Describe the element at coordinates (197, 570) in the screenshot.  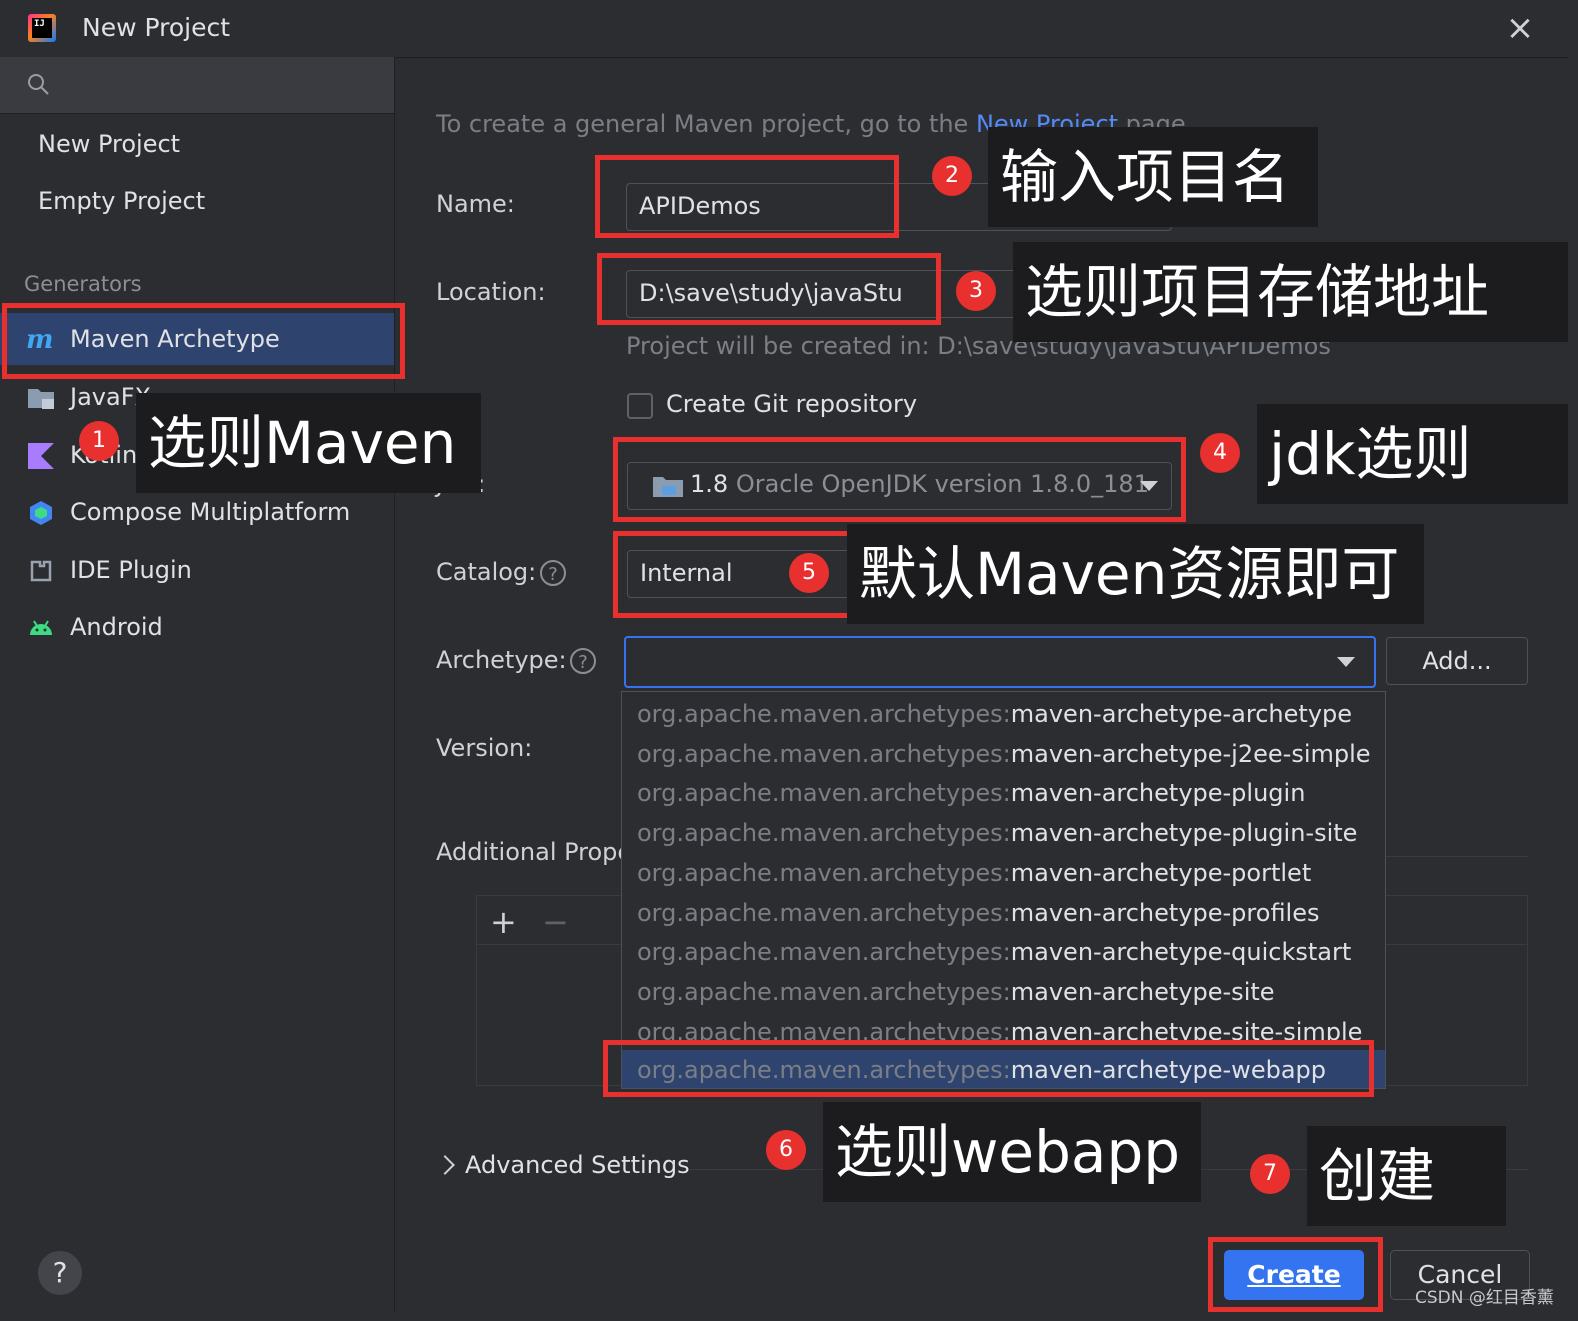
I see `sidebar-item-ide-plugin: IDE Plugin` at that location.